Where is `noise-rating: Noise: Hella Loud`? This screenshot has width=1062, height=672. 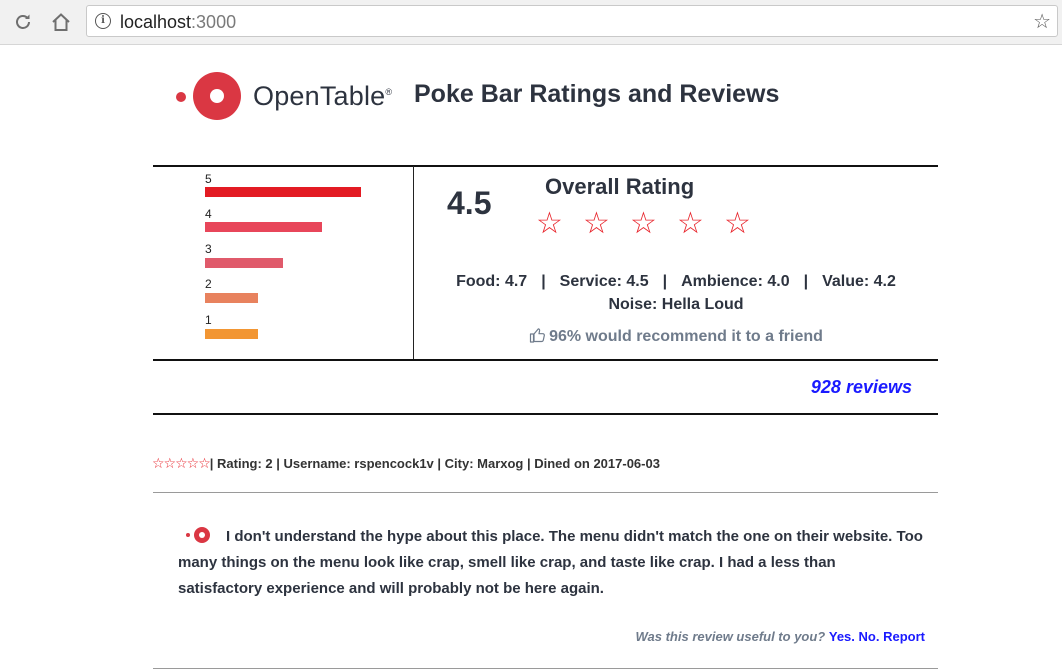
noise-rating: Noise: Hella Loud is located at coordinates (676, 304).